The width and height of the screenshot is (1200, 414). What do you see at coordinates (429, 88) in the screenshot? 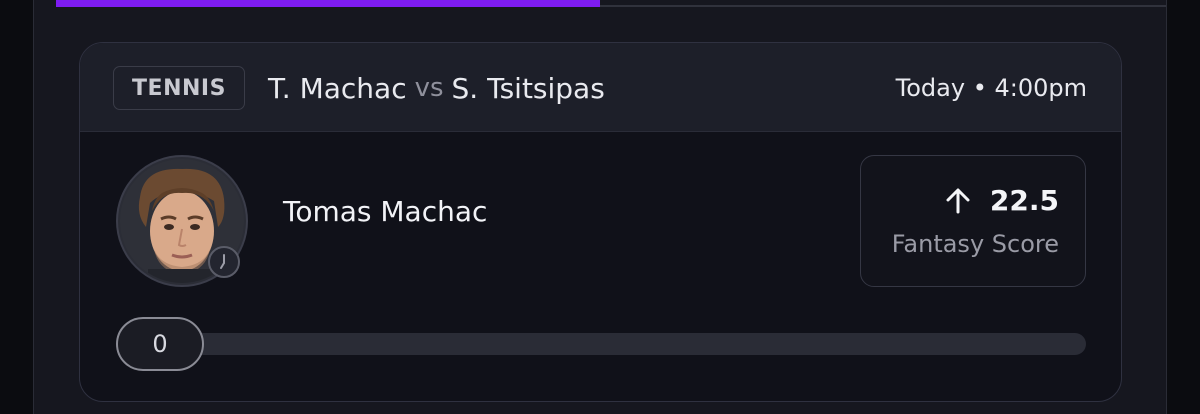
I see `versus-label: vs` at bounding box center [429, 88].